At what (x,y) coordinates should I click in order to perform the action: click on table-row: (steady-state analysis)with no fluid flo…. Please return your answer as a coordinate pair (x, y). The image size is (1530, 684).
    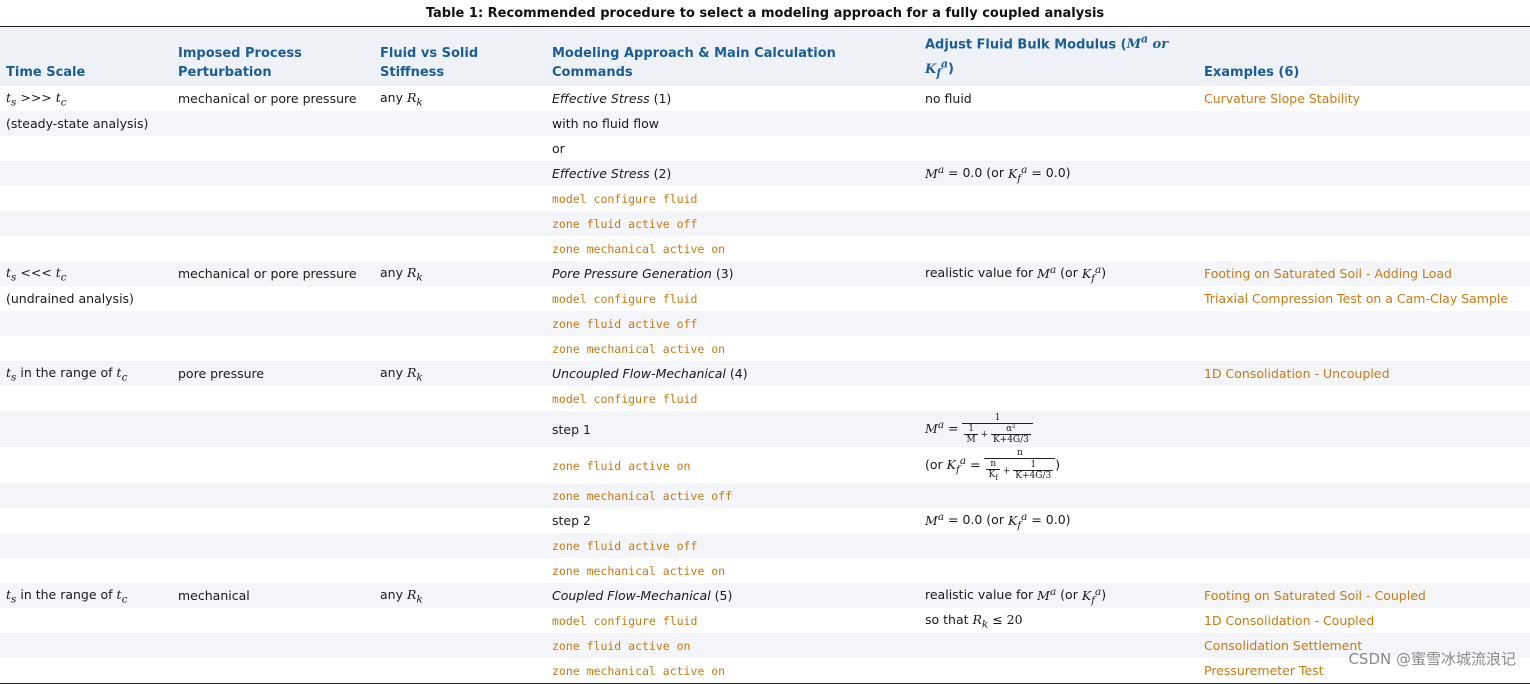
    Looking at the image, I should click on (765, 123).